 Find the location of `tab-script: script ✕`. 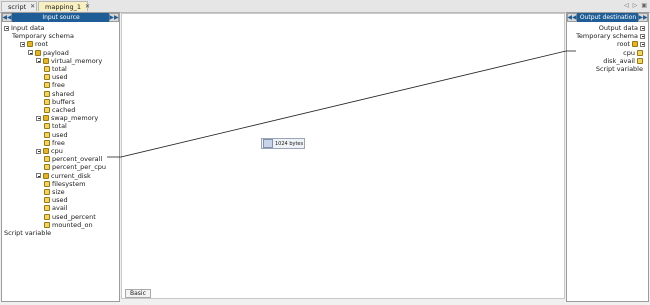

tab-script: script ✕ is located at coordinates (19, 6).